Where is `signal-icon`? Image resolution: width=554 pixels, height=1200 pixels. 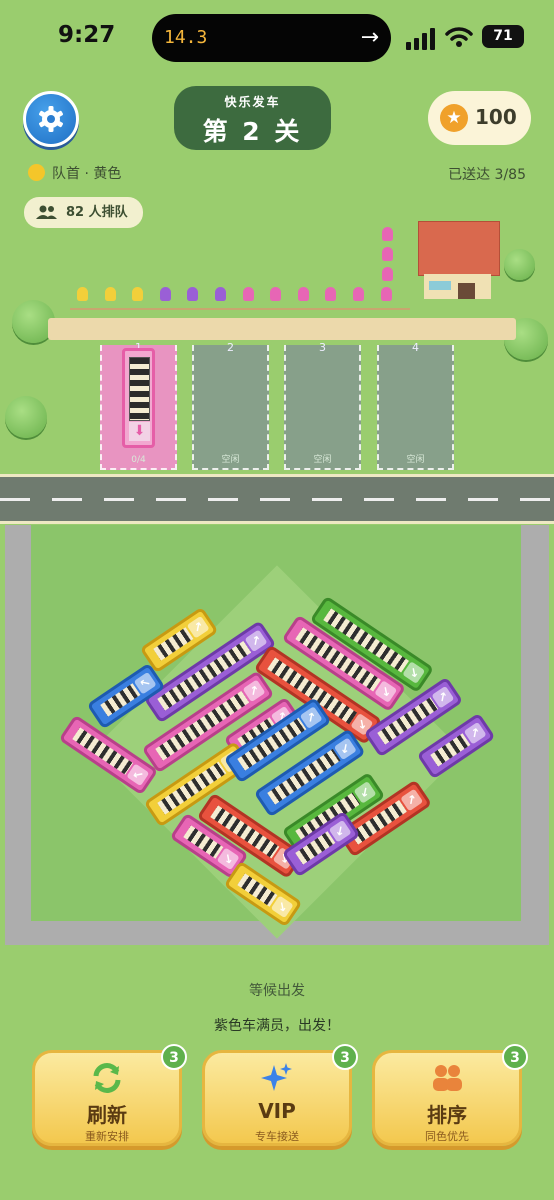
signal-icon is located at coordinates (420, 39).